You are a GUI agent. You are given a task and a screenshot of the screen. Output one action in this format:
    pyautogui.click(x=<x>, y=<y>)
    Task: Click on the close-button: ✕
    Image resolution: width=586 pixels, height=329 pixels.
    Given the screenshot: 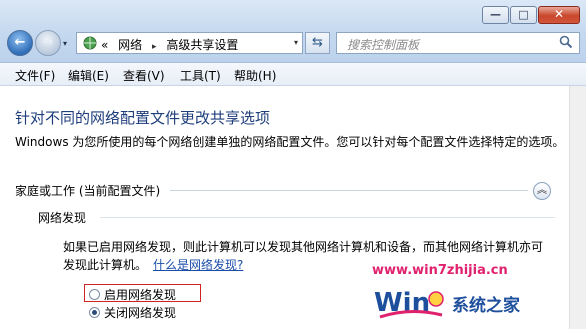 What is the action you would take?
    pyautogui.click(x=559, y=15)
    